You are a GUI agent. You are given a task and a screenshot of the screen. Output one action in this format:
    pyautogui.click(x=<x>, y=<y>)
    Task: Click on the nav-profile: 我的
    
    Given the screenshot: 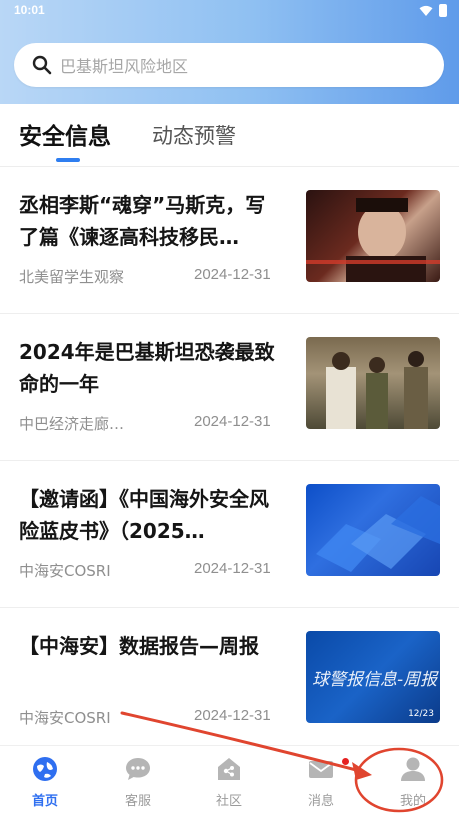 What is the action you would take?
    pyautogui.click(x=413, y=782)
    